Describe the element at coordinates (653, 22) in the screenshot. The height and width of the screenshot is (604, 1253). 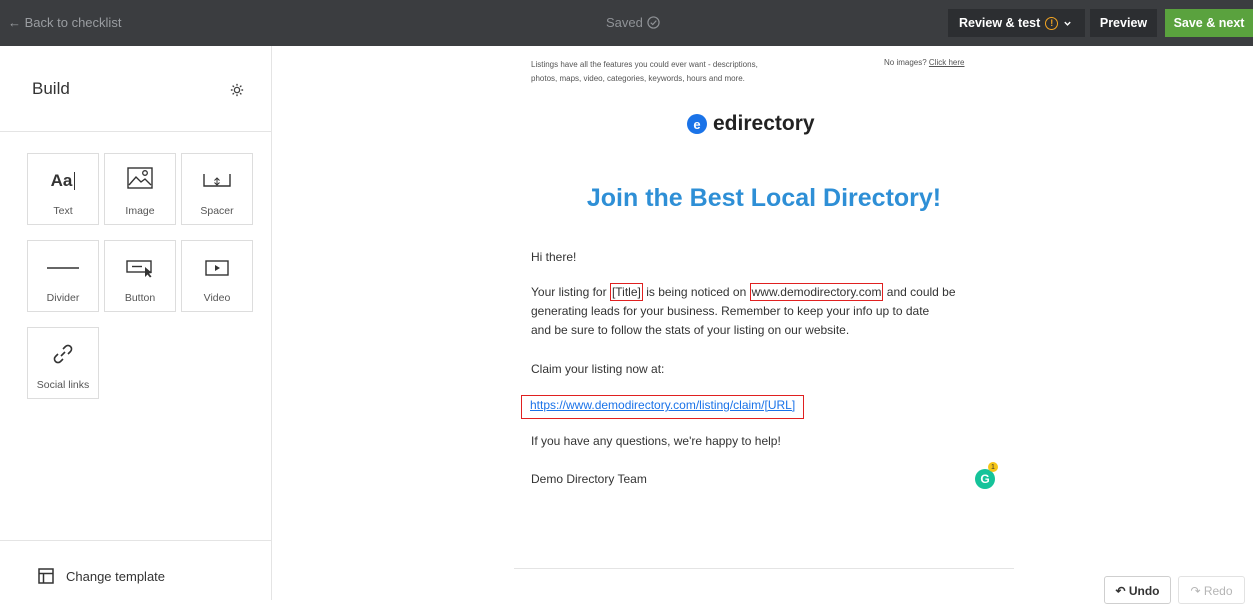
I see `check-circle-icon` at that location.